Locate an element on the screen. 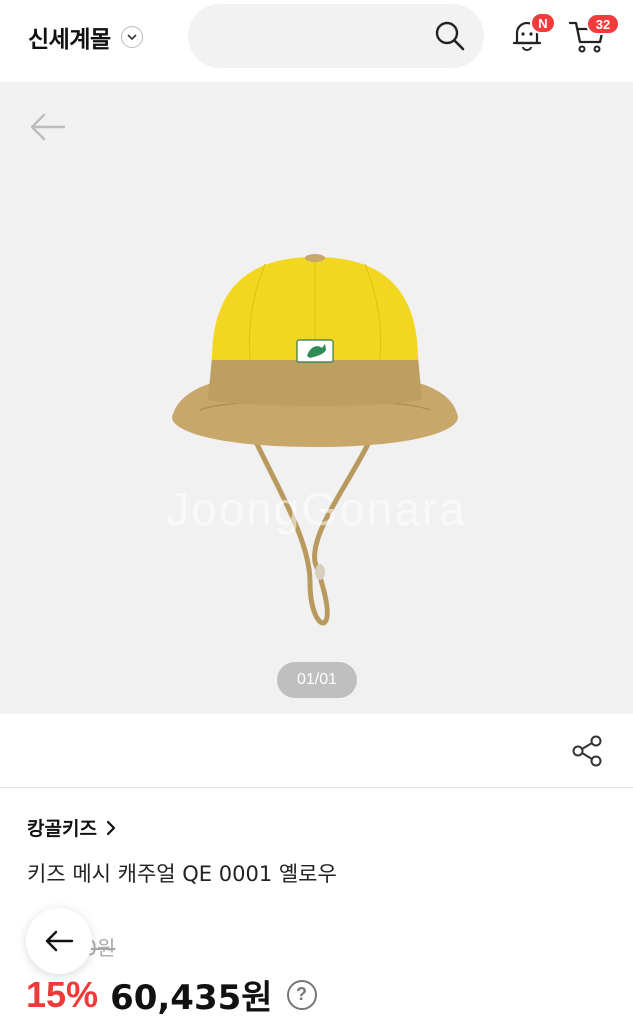 The height and width of the screenshot is (1024, 633). notification-badge: N is located at coordinates (543, 23).